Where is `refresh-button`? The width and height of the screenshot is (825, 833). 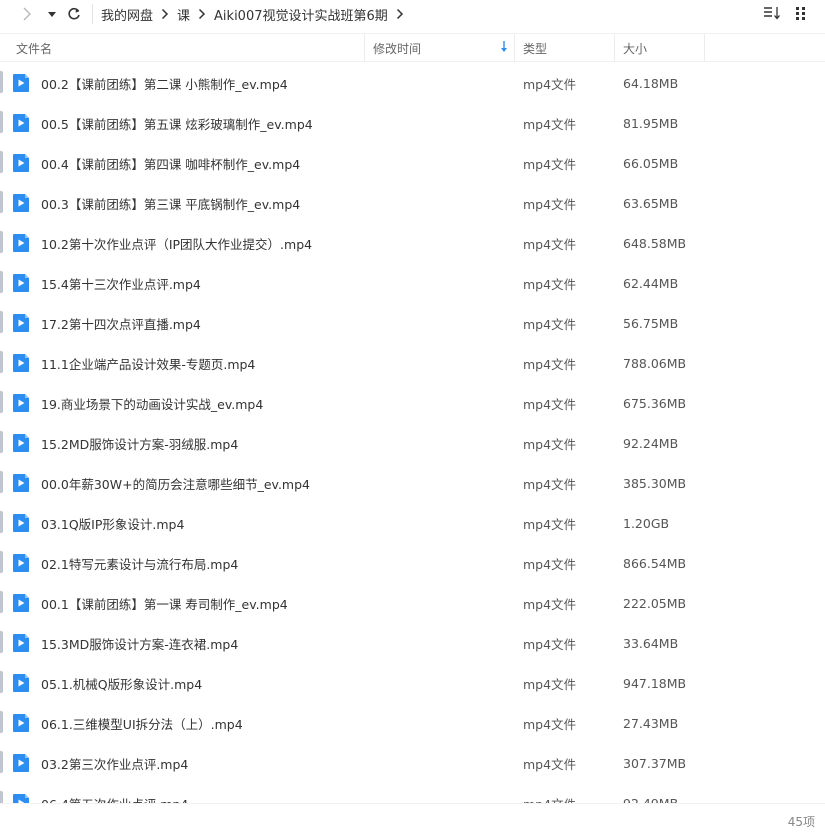
refresh-button is located at coordinates (74, 14).